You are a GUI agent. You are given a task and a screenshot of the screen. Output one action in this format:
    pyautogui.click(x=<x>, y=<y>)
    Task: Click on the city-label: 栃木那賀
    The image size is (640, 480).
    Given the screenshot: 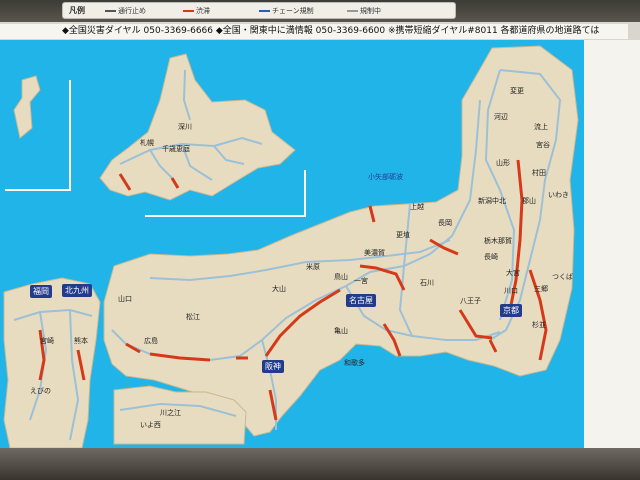 What is the action you would take?
    pyautogui.click(x=498, y=241)
    